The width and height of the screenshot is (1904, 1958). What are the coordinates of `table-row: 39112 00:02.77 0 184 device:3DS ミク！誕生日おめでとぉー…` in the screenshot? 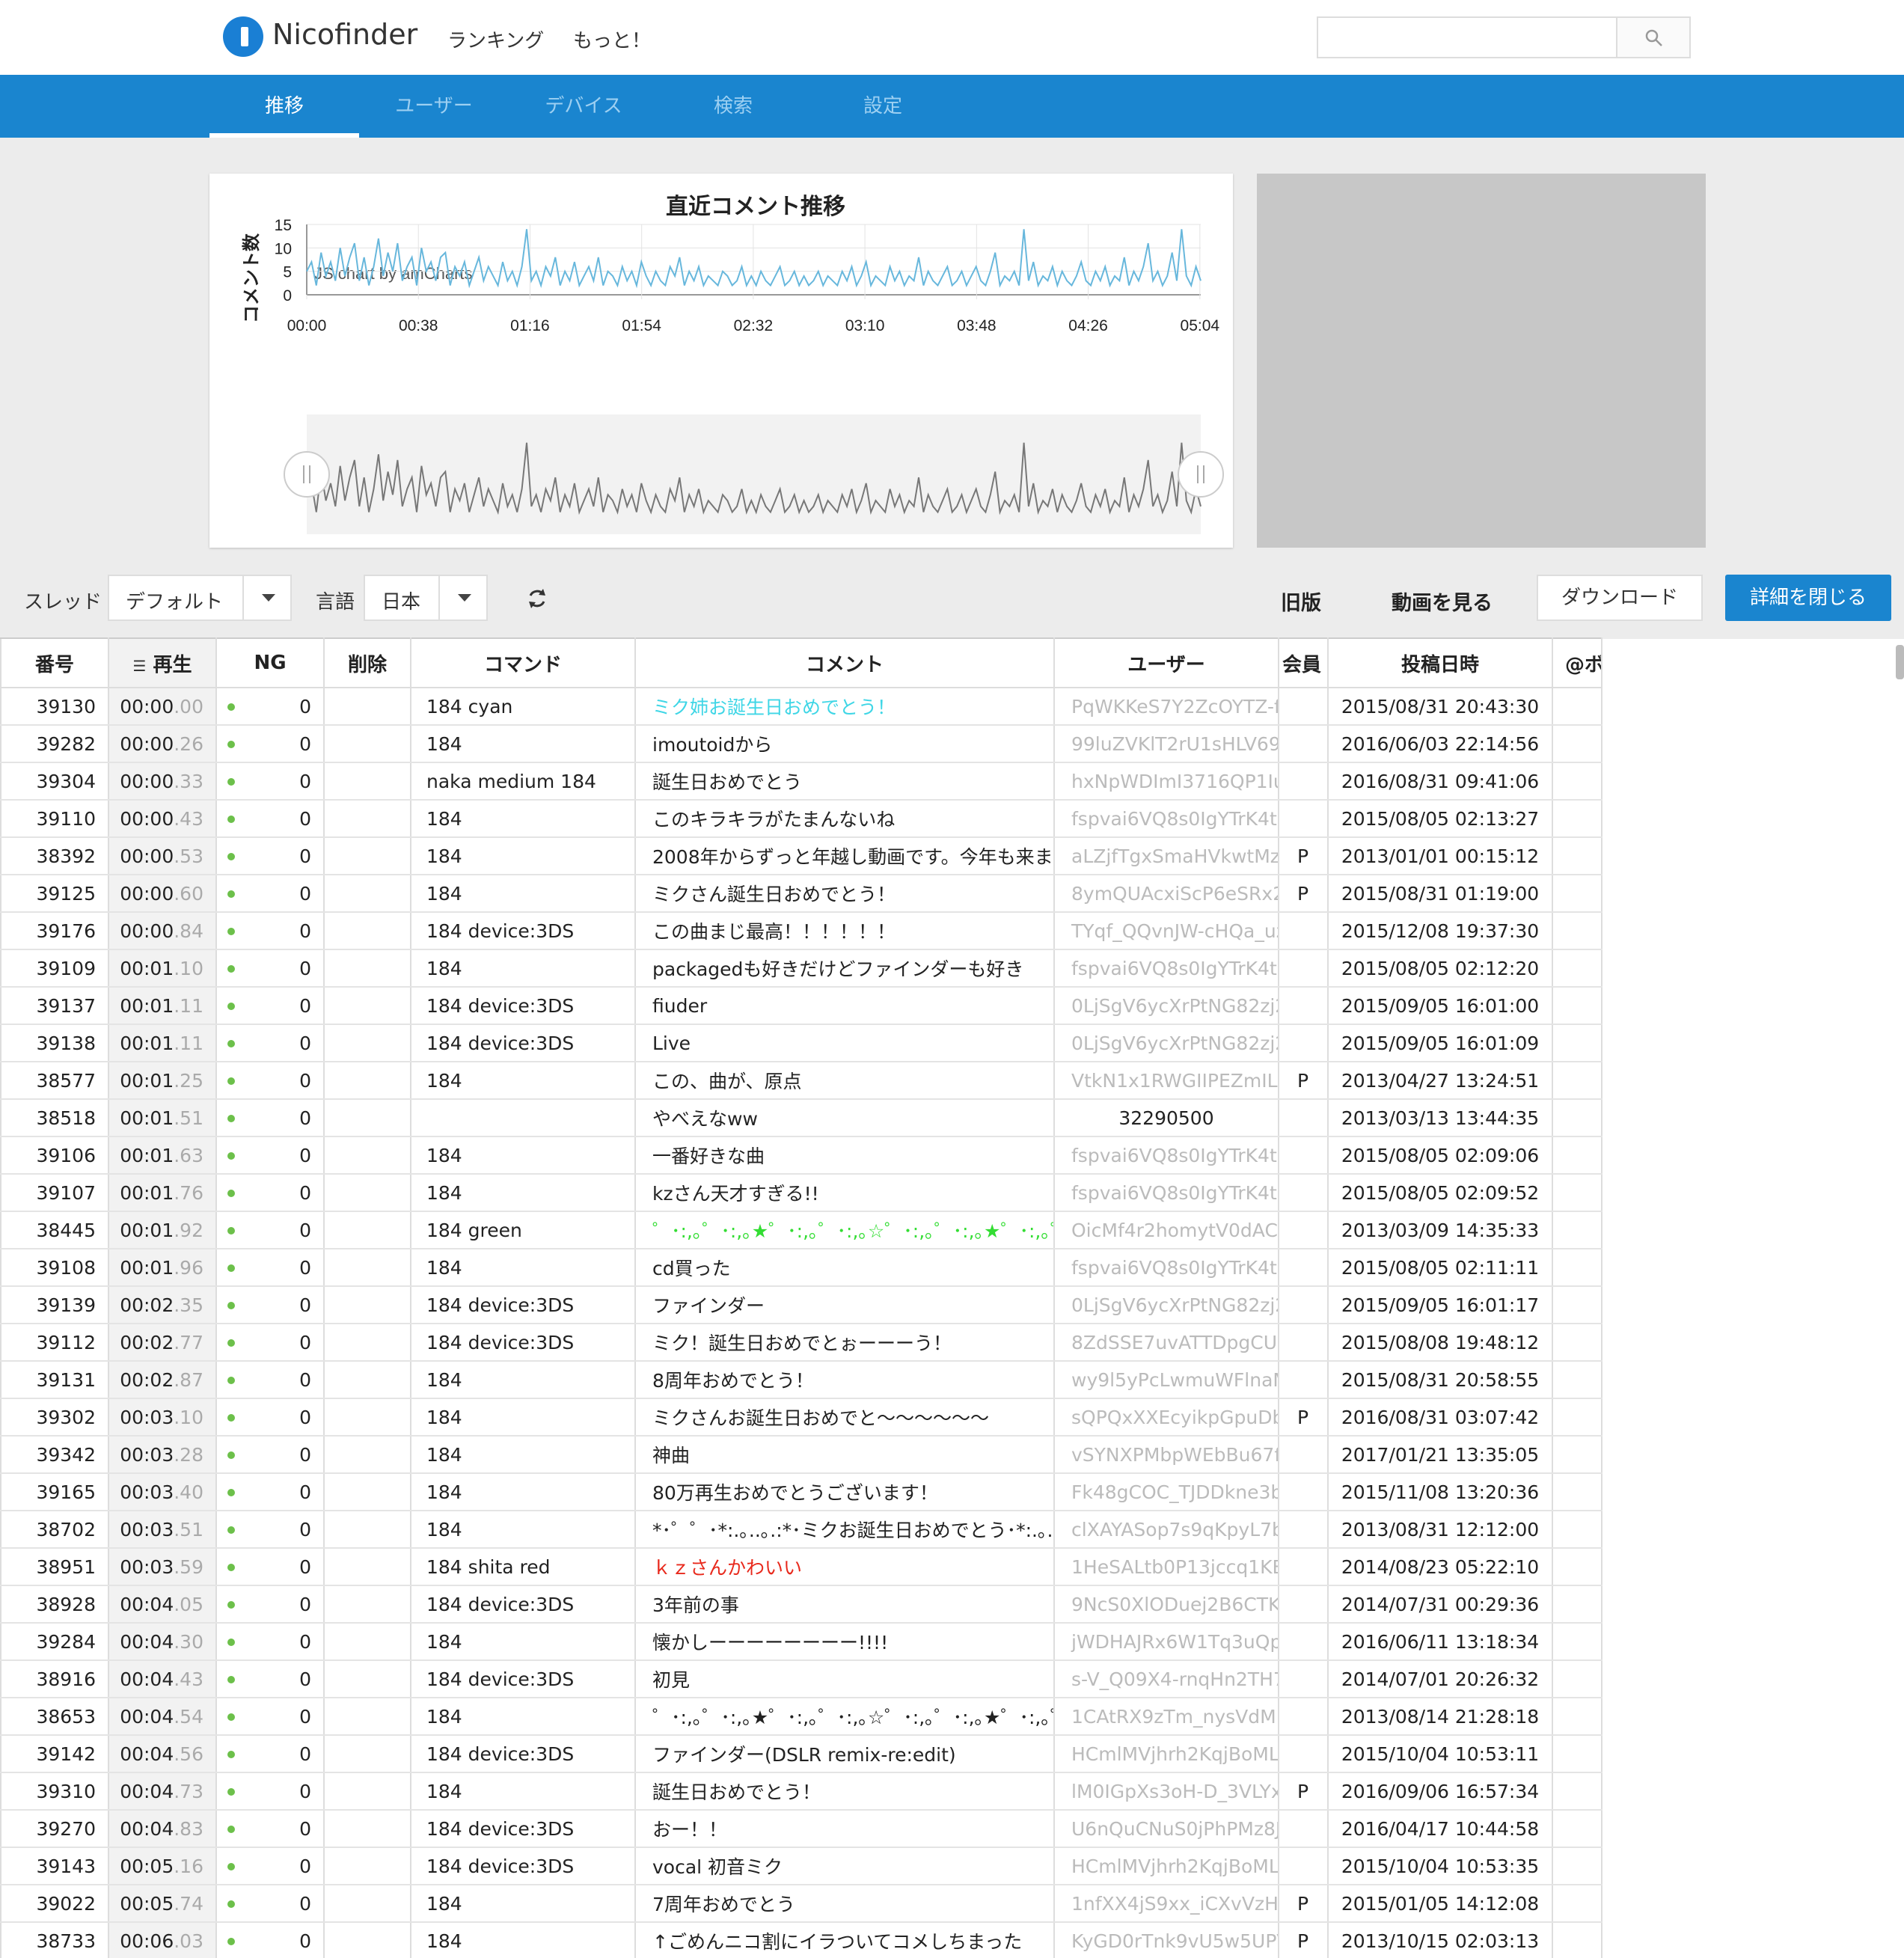 It's located at (801, 1343).